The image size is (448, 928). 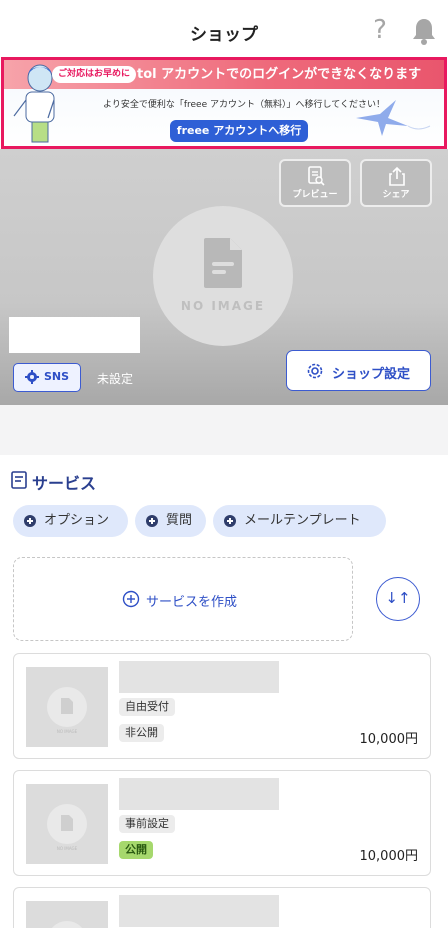 I want to click on banner-urgency-pill: ご対応はお早めに, so click(x=94, y=74).